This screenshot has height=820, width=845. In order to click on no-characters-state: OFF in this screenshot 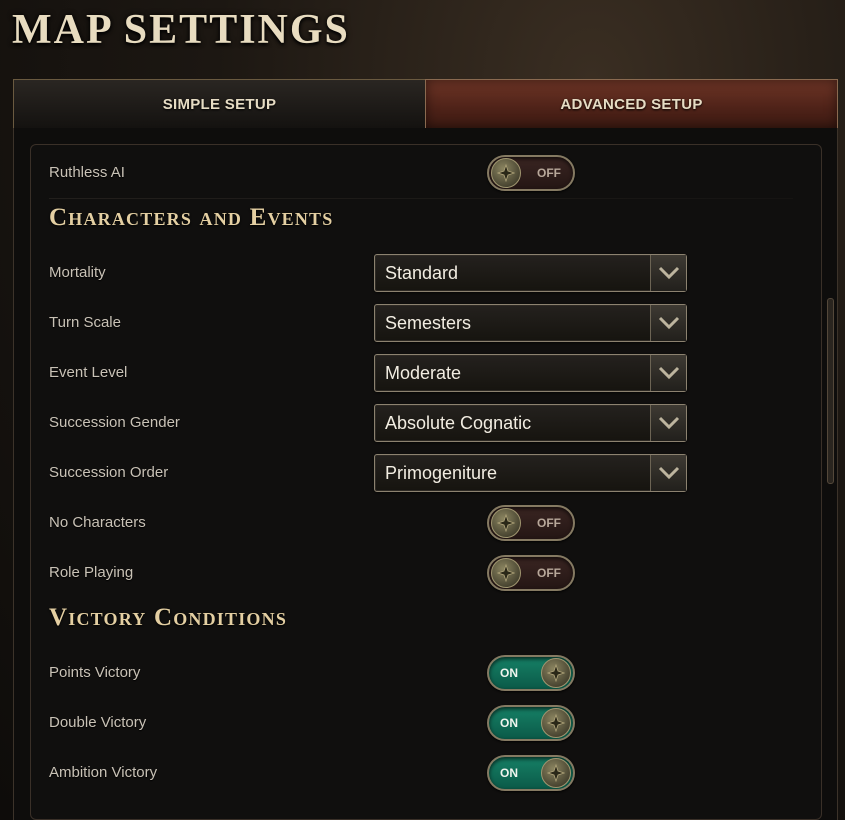, I will do `click(549, 523)`.